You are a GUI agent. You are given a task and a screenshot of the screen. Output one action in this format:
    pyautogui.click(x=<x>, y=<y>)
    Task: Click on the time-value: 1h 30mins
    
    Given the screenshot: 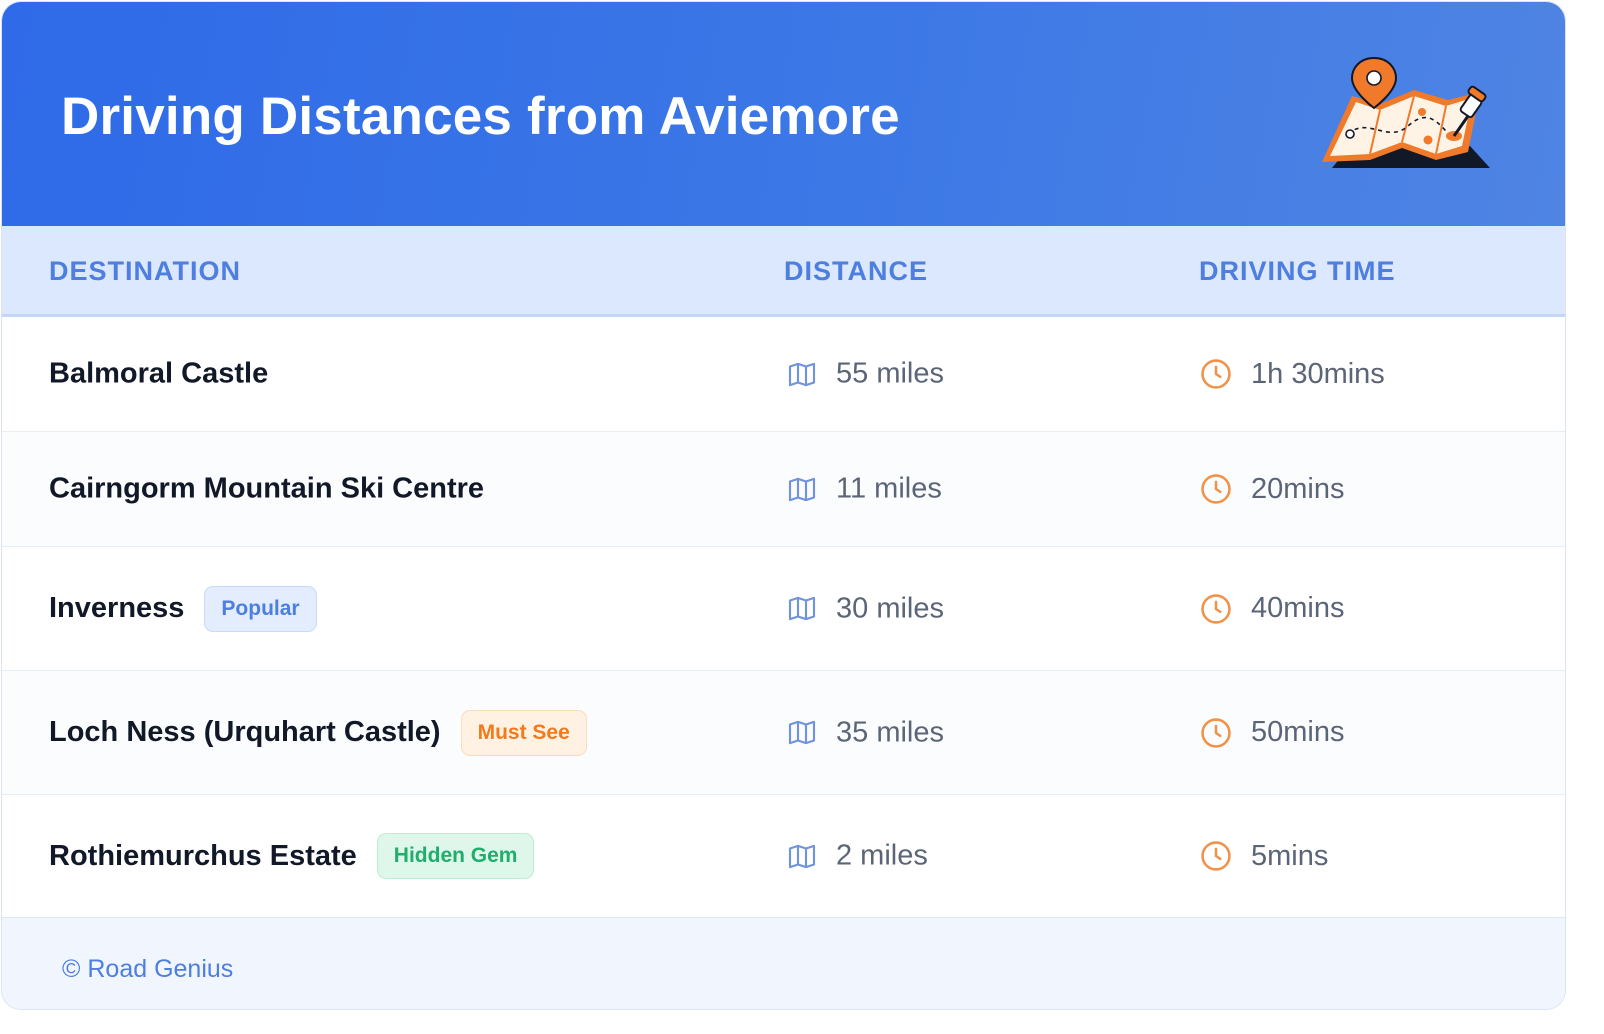 What is the action you would take?
    pyautogui.click(x=1318, y=373)
    